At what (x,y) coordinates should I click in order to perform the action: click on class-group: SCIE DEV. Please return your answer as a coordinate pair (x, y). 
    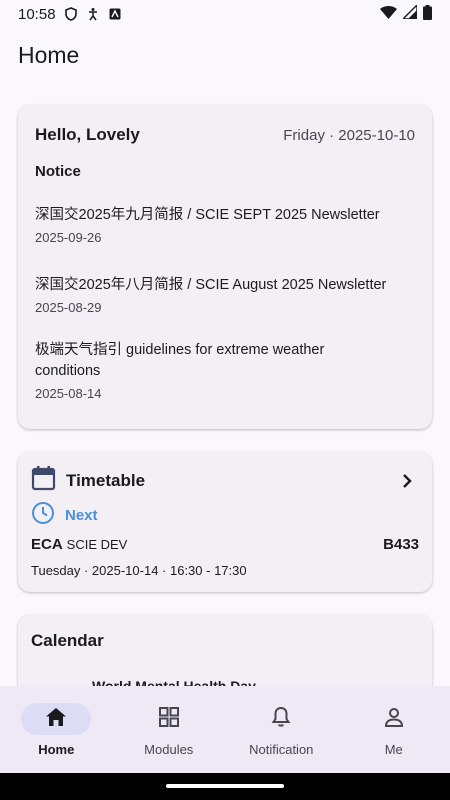
    Looking at the image, I should click on (97, 544).